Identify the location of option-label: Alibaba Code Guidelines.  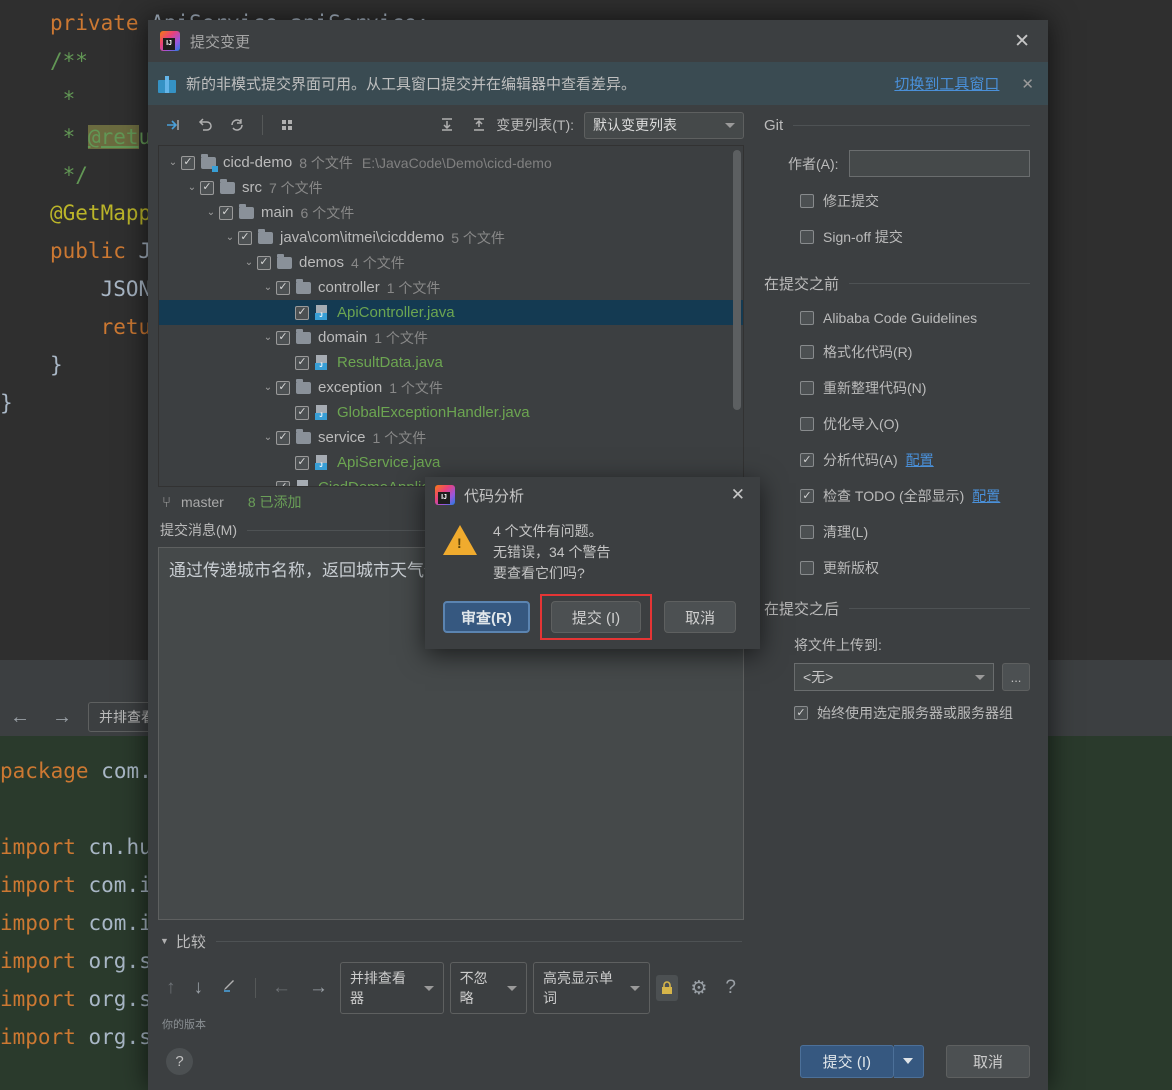
(900, 318).